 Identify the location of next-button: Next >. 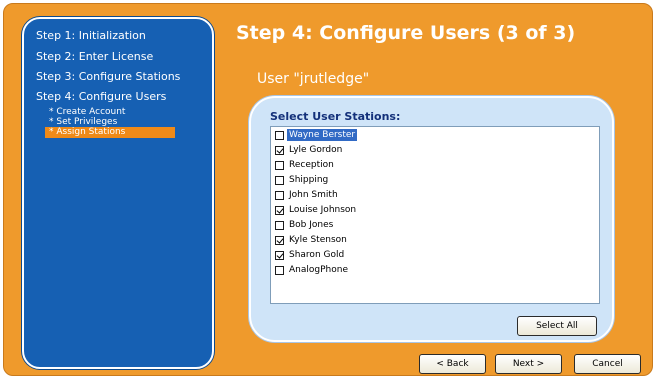
(528, 364).